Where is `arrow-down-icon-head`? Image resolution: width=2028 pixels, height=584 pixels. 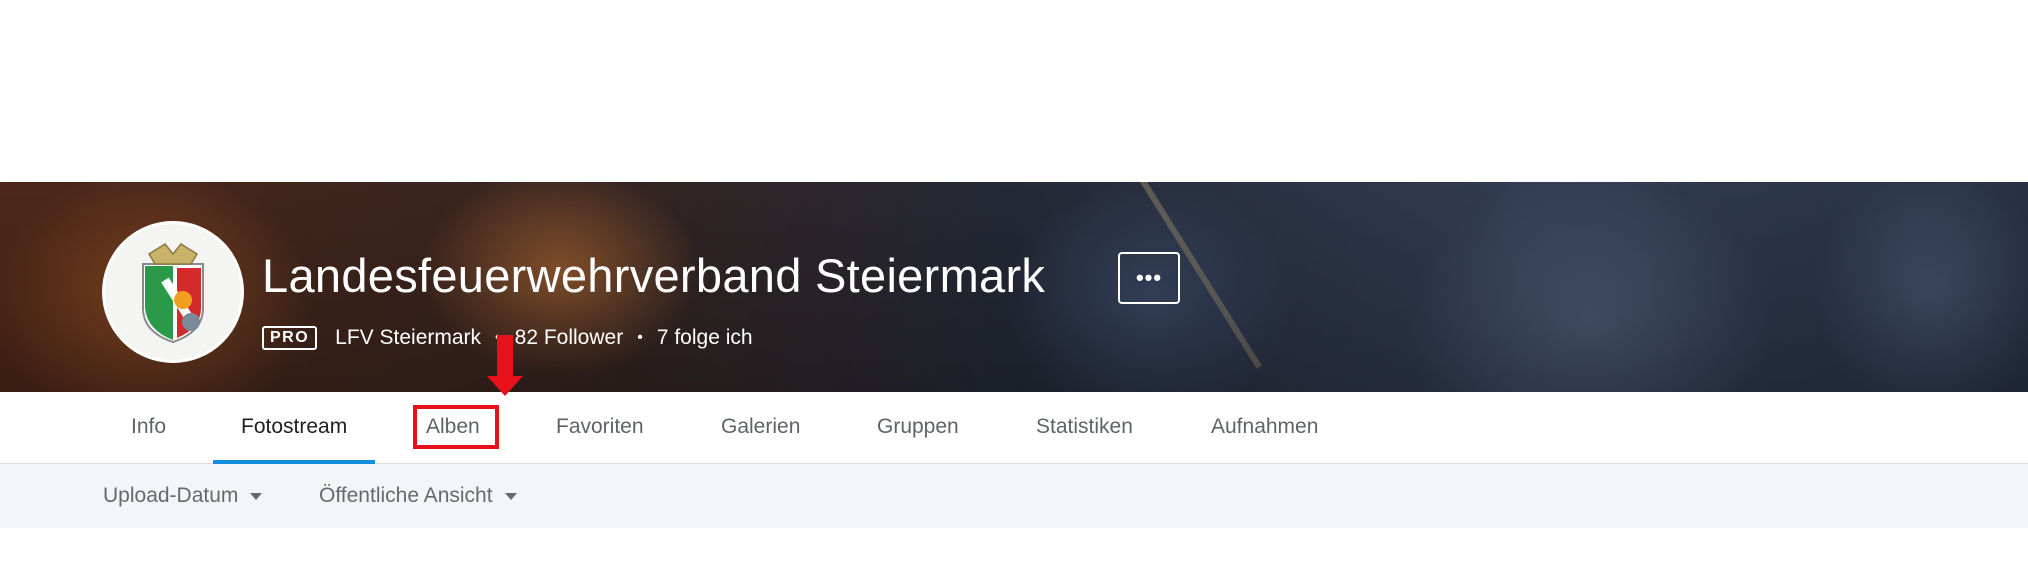 arrow-down-icon-head is located at coordinates (505, 386).